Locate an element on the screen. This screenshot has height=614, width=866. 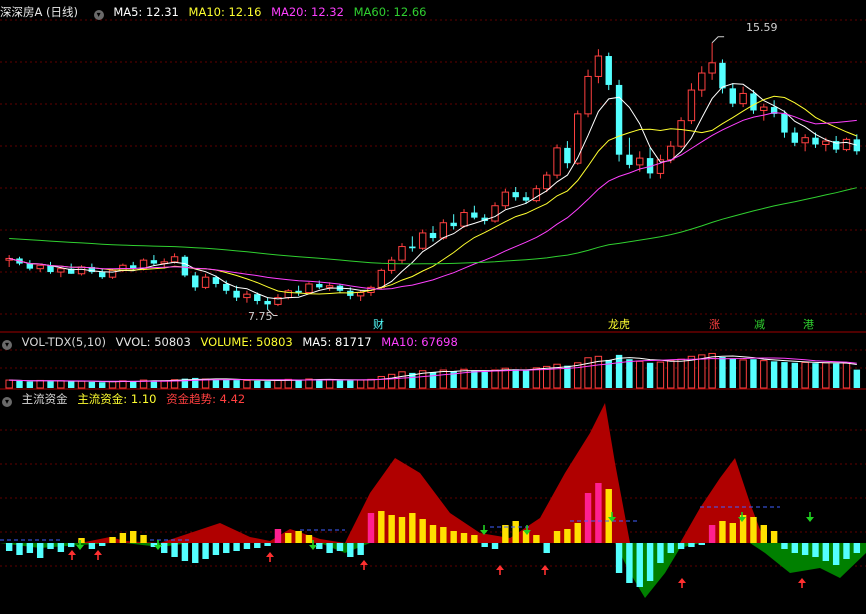
event-marker-jian: 减 is located at coordinates (759, 324).